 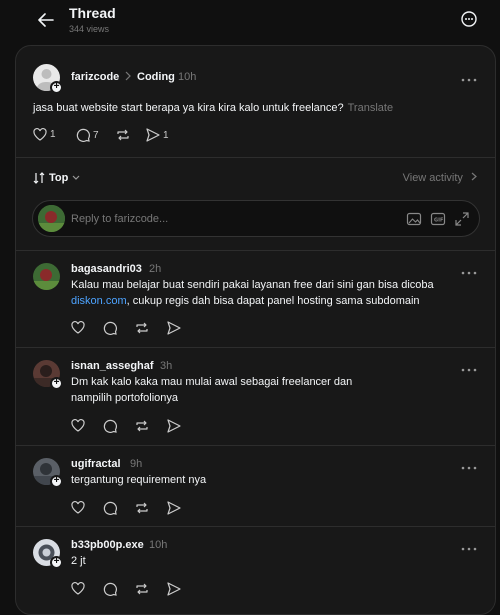 I want to click on top-bar: Thread 344 views, so click(x=250, y=22).